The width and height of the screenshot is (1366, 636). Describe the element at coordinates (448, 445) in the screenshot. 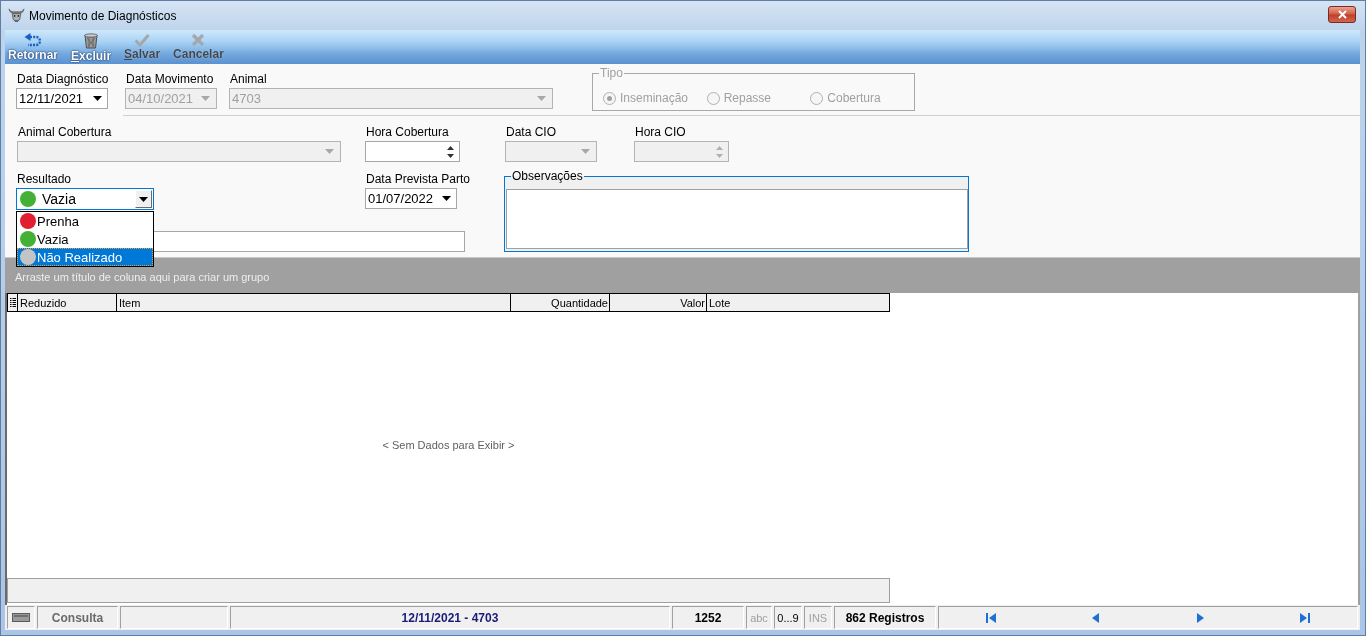

I see `empty-message: < Sem Dados para Exibir >` at that location.